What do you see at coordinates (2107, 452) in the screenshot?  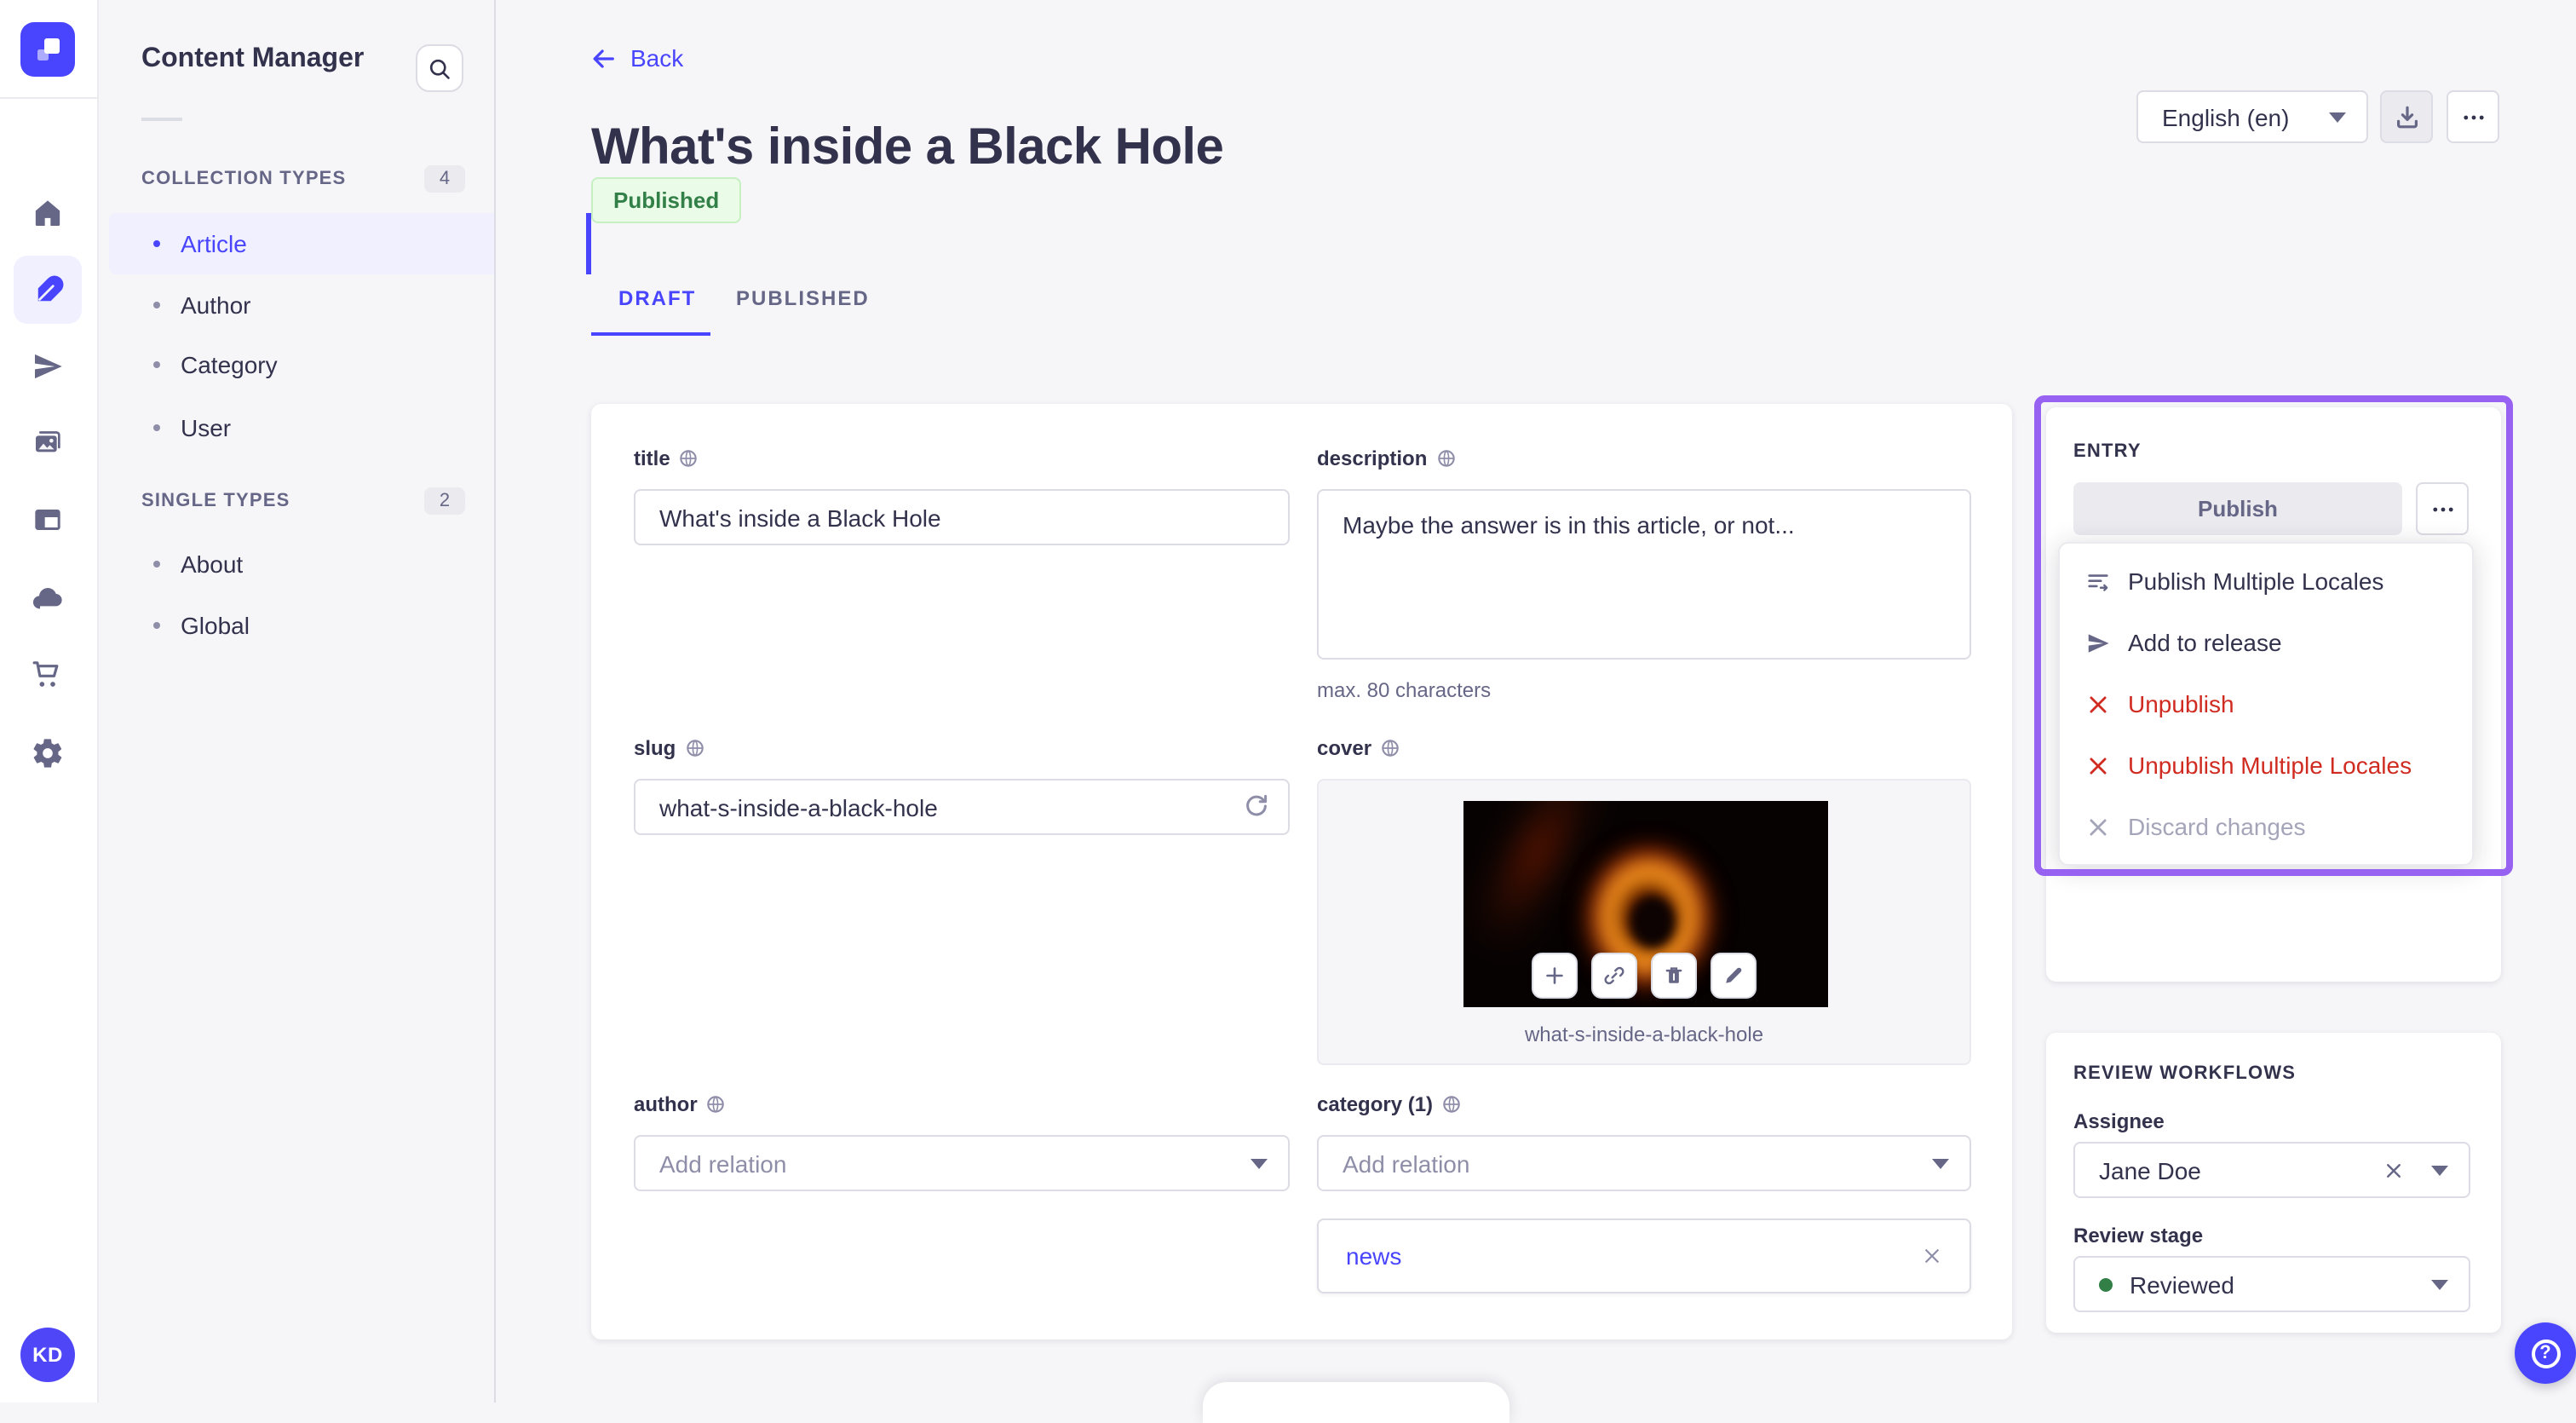 I see `entry-heading: ENTRY` at bounding box center [2107, 452].